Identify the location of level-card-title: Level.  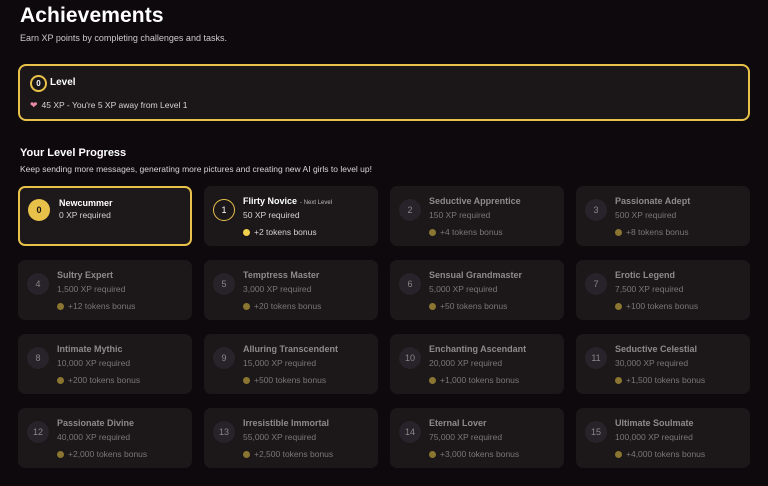
(63, 82).